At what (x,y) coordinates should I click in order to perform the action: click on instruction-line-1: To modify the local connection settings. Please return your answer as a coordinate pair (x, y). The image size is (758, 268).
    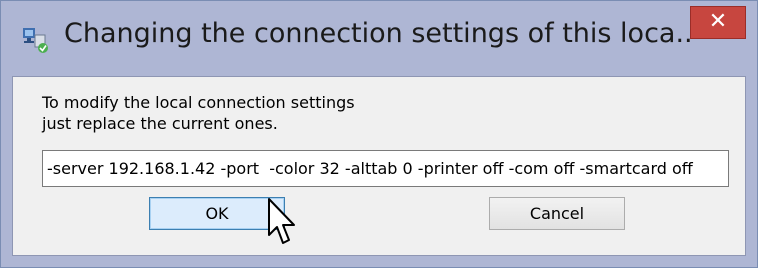
    Looking at the image, I should click on (198, 102).